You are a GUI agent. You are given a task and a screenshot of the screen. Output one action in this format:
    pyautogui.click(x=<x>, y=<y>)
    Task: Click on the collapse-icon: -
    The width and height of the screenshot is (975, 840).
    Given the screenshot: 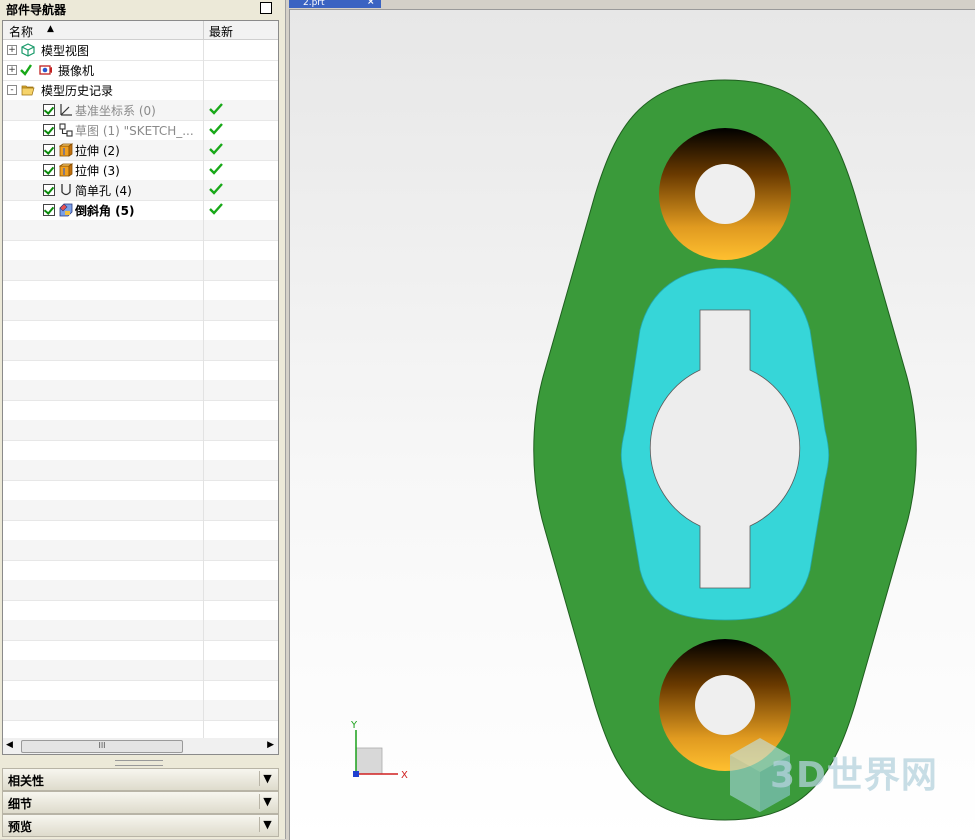 What is the action you would take?
    pyautogui.click(x=12, y=90)
    